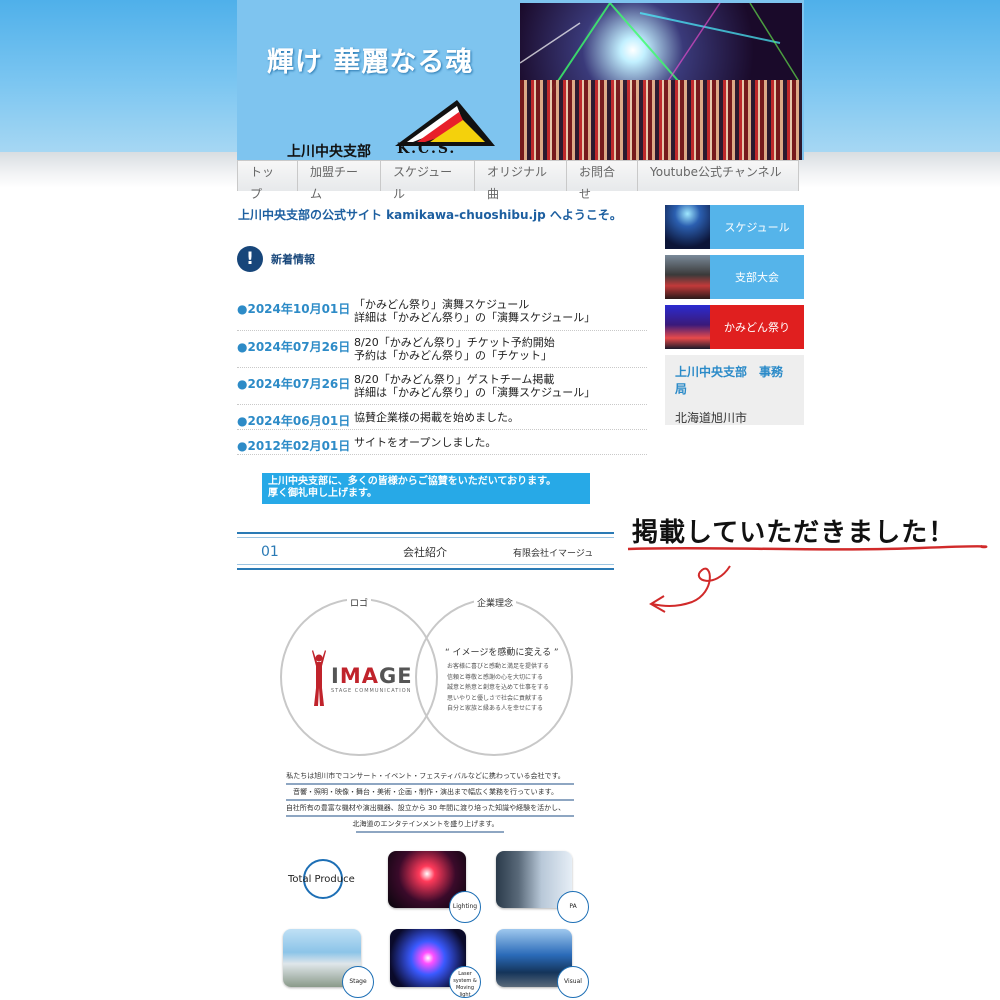  What do you see at coordinates (270, 552) in the screenshot?
I see `section-number: 01` at bounding box center [270, 552].